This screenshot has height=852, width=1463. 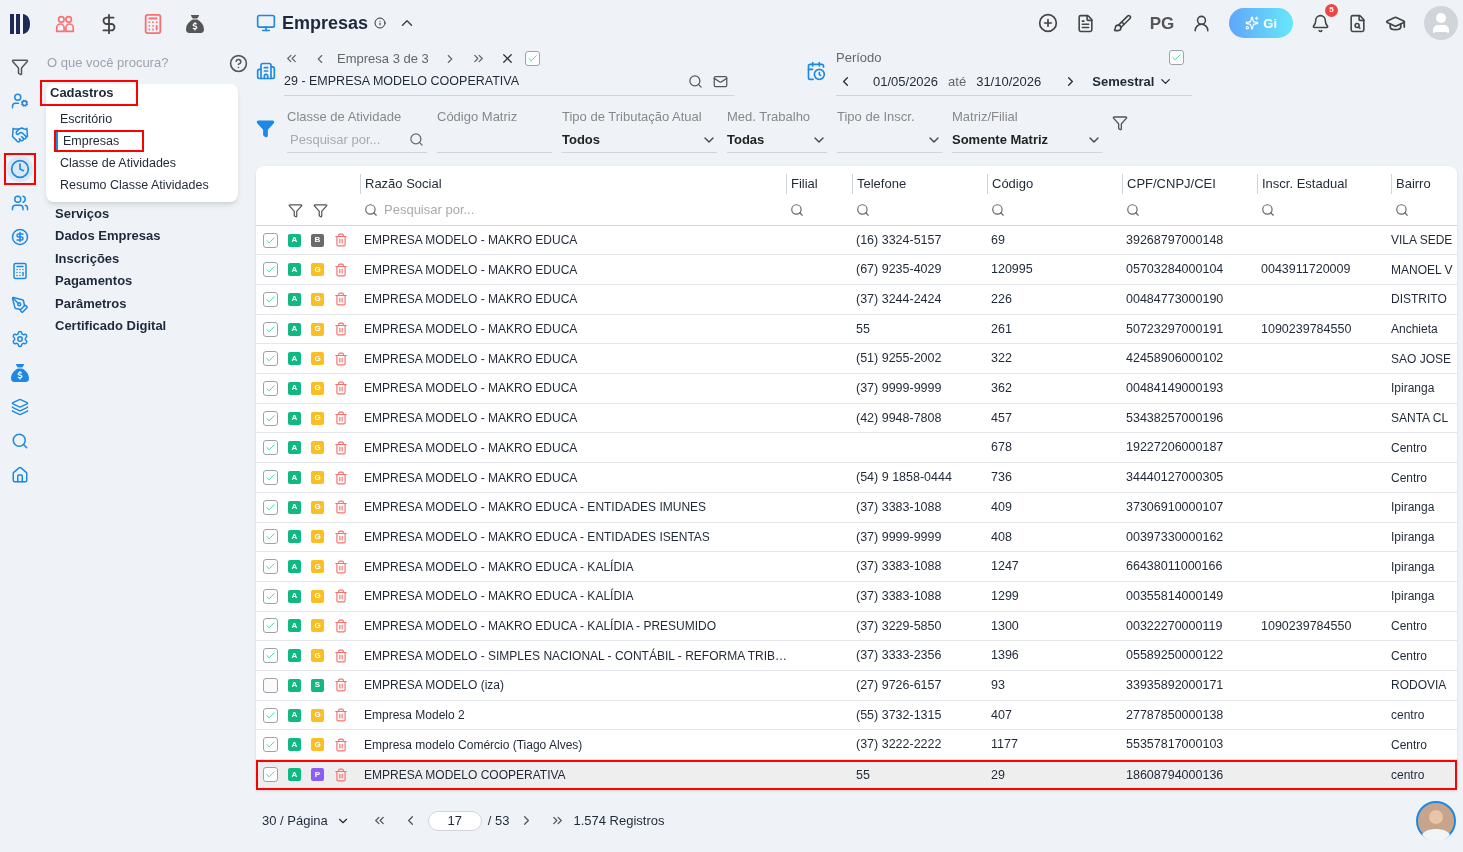 I want to click on filter-select: Somente Matriz, so click(x=1027, y=140).